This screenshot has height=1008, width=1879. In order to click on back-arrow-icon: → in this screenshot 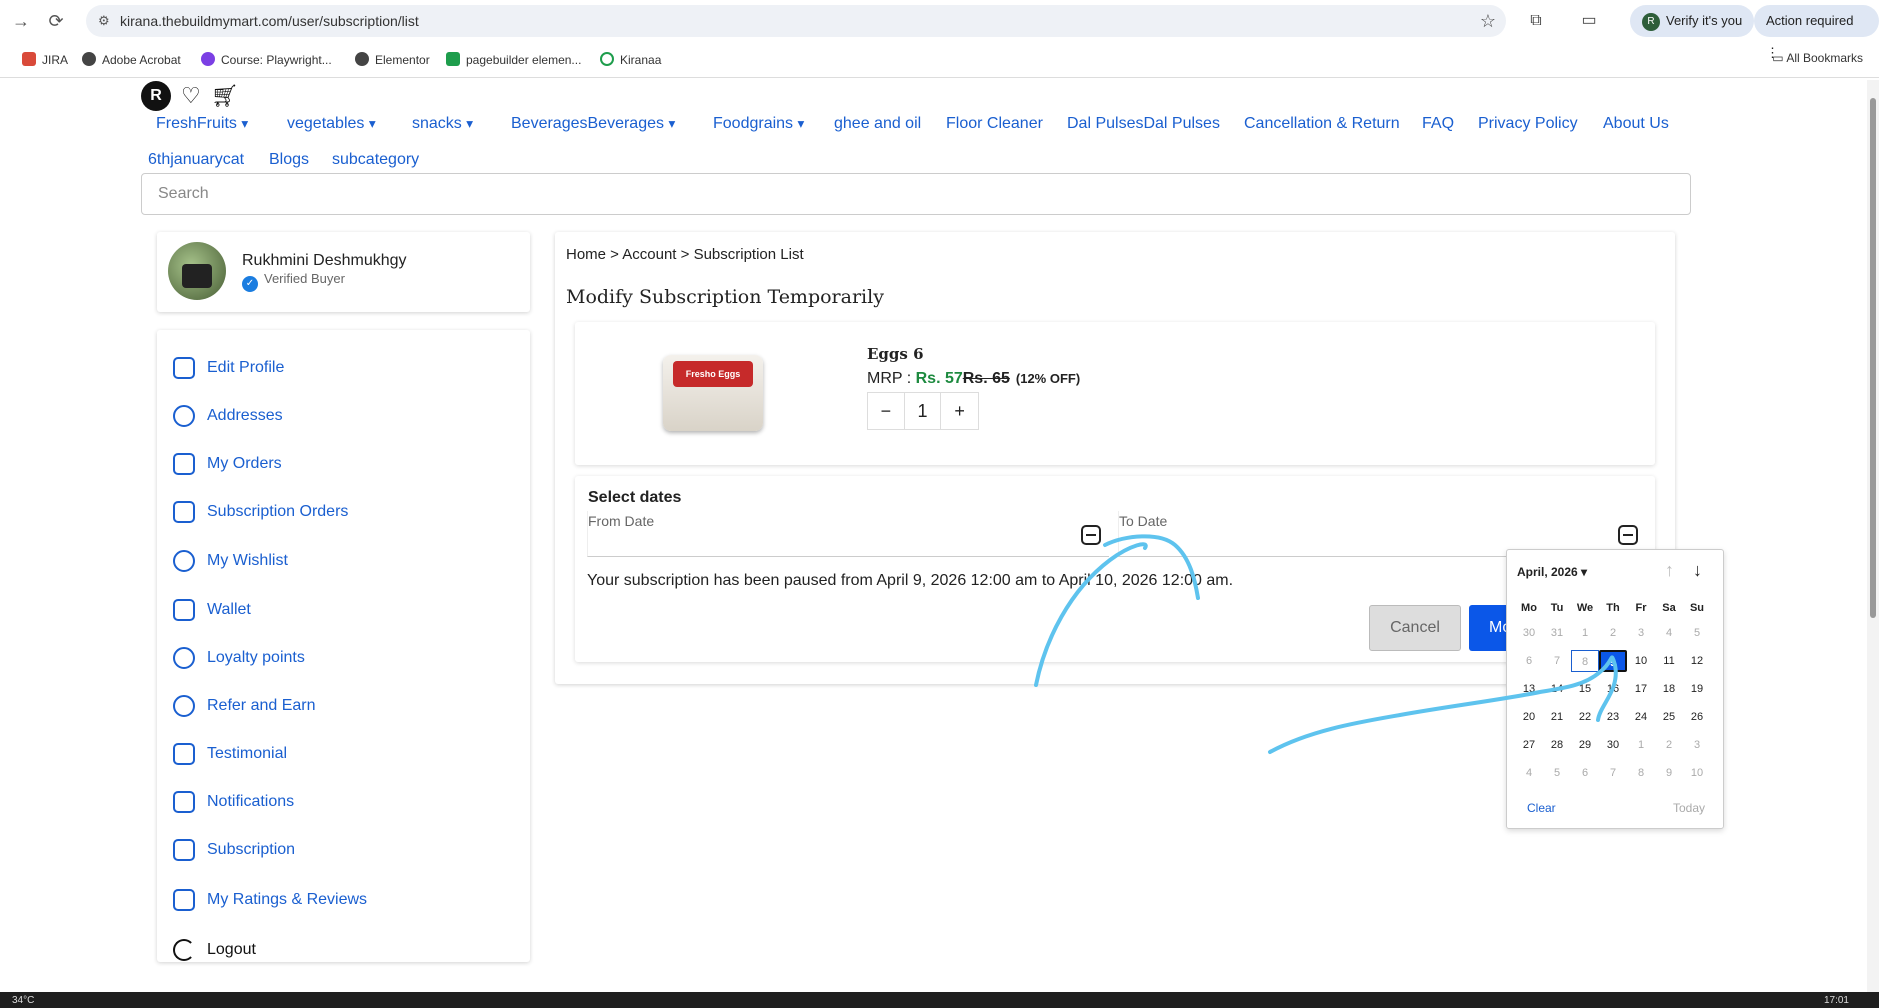, I will do `click(21, 21)`.